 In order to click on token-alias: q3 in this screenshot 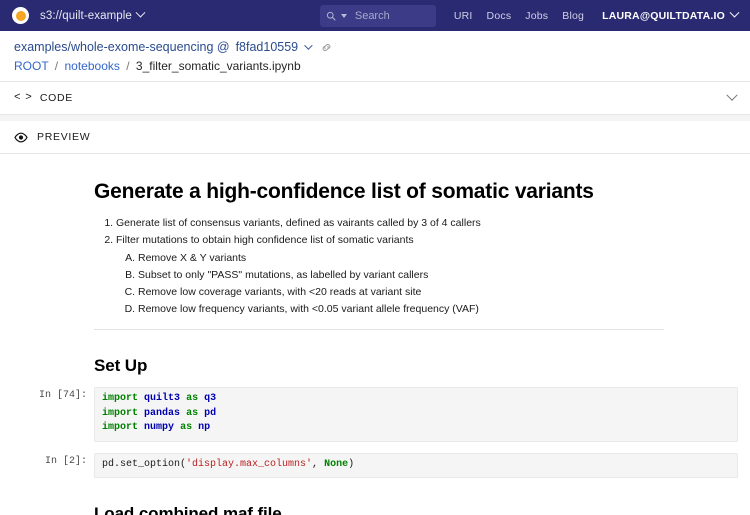, I will do `click(210, 398)`.